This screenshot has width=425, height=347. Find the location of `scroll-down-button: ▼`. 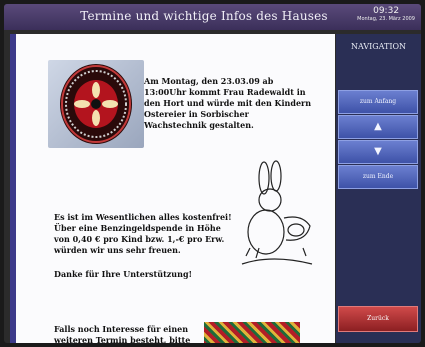

scroll-down-button: ▼ is located at coordinates (378, 152).